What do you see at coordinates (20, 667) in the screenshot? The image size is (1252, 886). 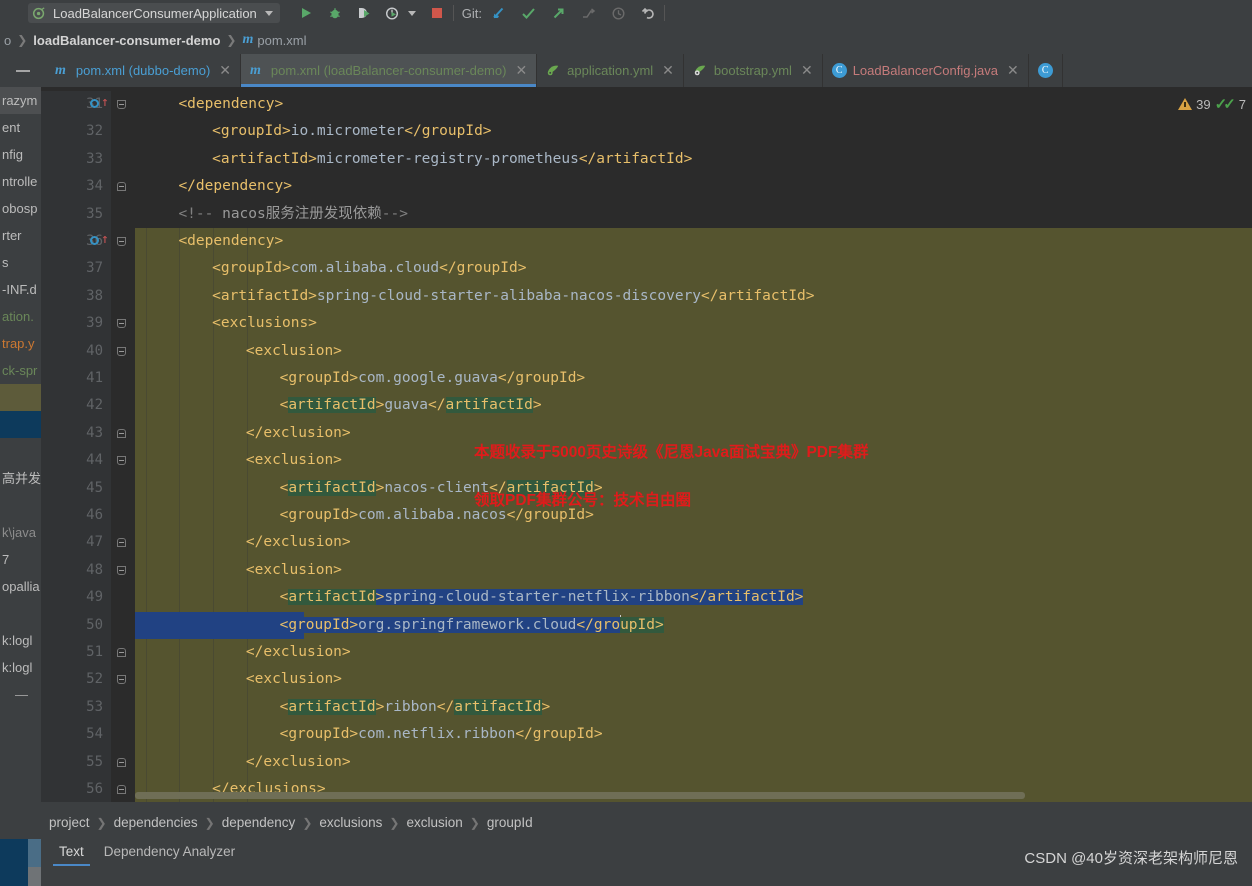 I see `left-strip-row-21: k:logl` at bounding box center [20, 667].